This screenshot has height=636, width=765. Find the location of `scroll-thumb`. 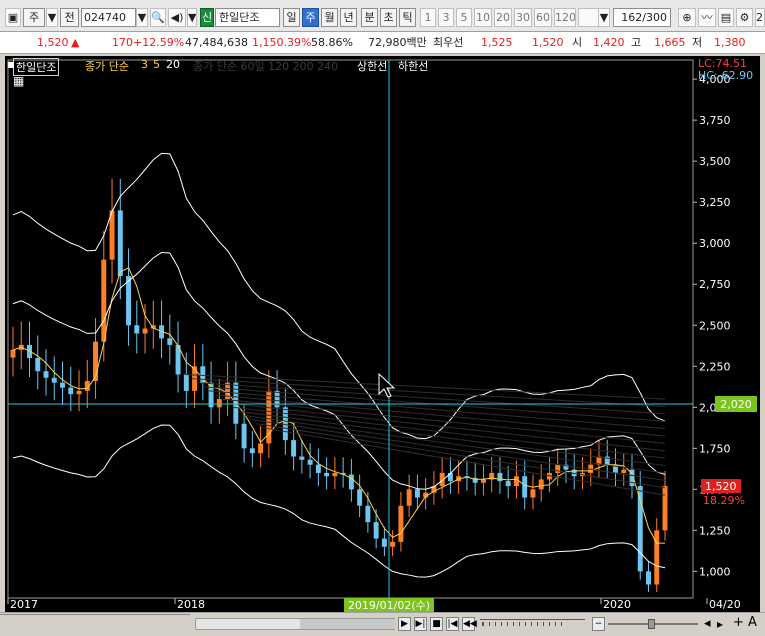

scroll-thumb is located at coordinates (347, 624).